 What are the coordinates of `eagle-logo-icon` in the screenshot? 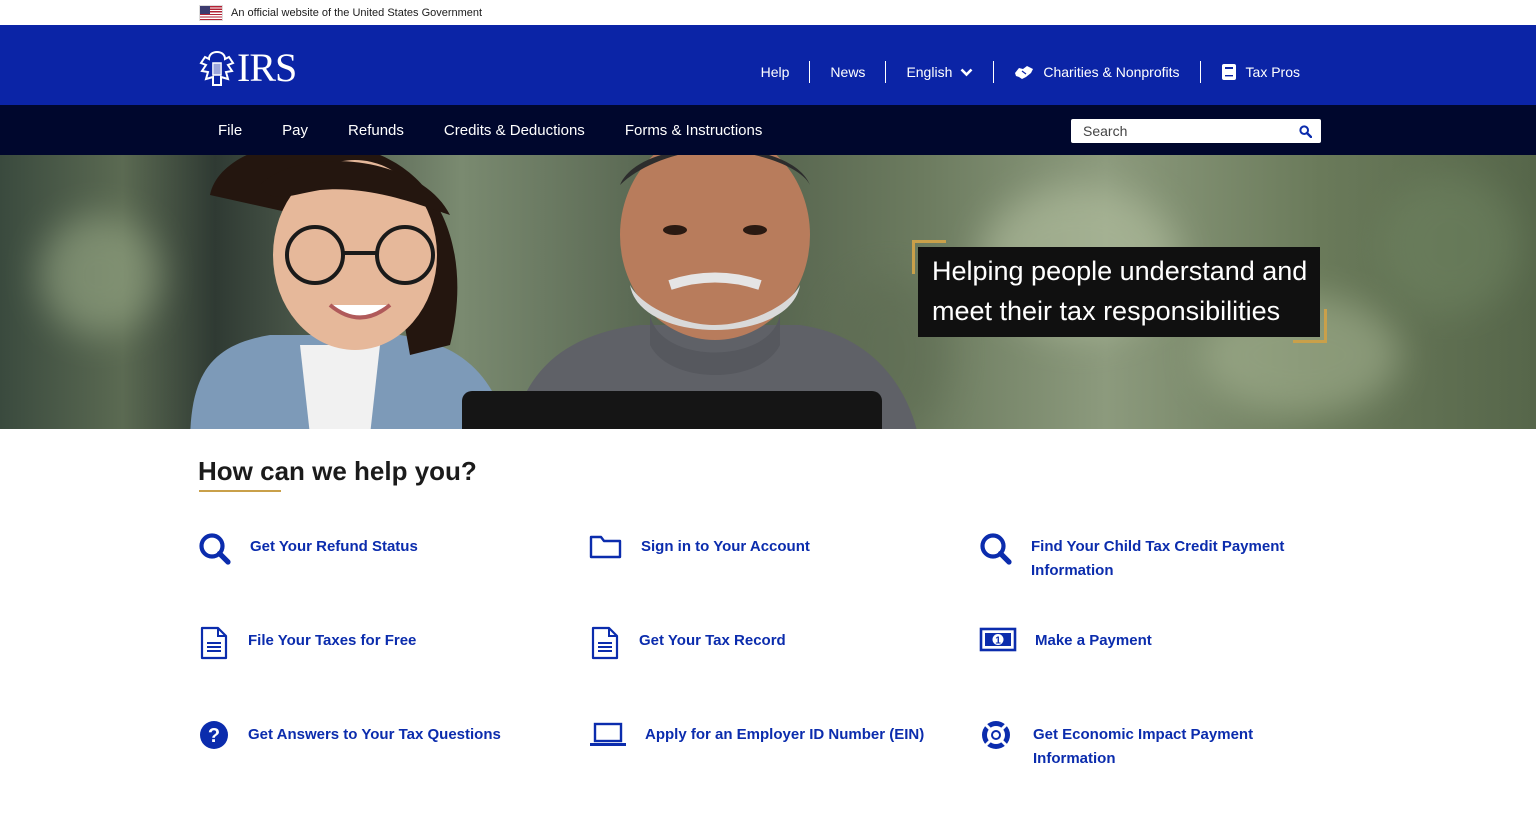 It's located at (217, 68).